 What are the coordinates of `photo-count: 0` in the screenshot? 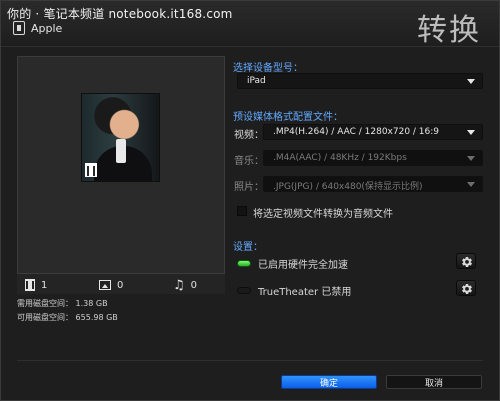 It's located at (111, 285).